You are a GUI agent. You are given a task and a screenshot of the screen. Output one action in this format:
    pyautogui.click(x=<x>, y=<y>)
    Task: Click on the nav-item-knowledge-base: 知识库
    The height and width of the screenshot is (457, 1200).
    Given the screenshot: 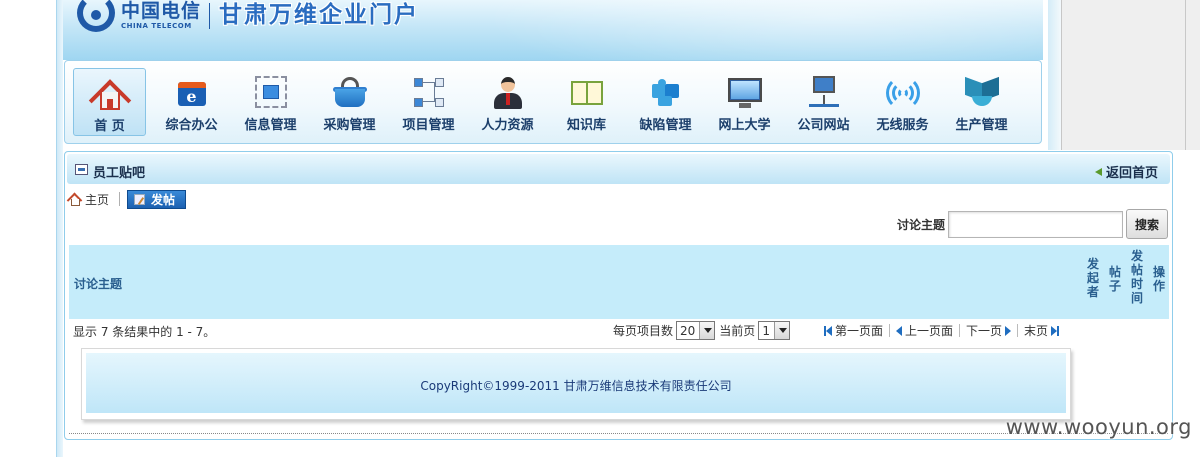 What is the action you would take?
    pyautogui.click(x=586, y=102)
    